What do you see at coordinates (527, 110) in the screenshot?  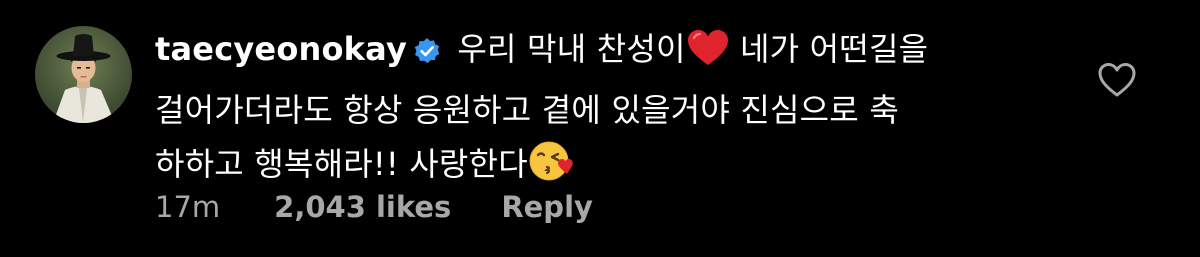 I see `comment-text-line2: 걸어가더라도 항상 응원하고 곁에 있을거야 진심으로 축` at bounding box center [527, 110].